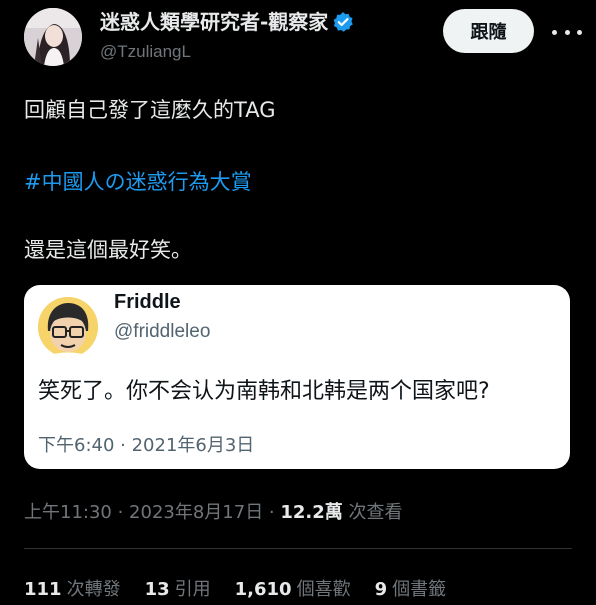 This screenshot has width=596, height=605. Describe the element at coordinates (263, 589) in the screenshot. I see `likes-count: 1,610` at that location.